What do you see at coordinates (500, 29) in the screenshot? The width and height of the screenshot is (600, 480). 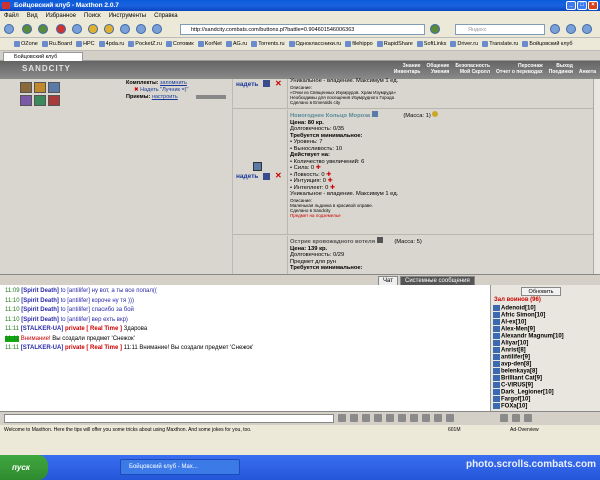 I see `search-input: Яндекс` at bounding box center [500, 29].